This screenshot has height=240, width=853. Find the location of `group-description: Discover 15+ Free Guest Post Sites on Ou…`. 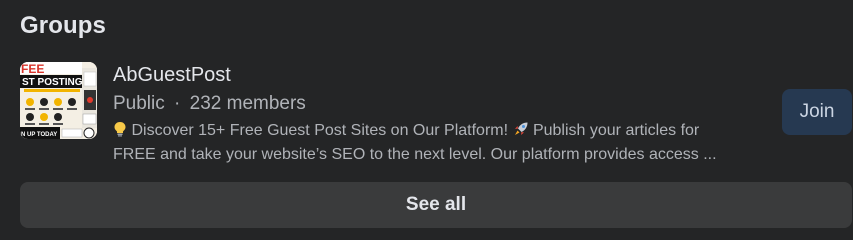

group-description: Discover 15+ Free Guest Post Sites on Ou… is located at coordinates (443, 143).